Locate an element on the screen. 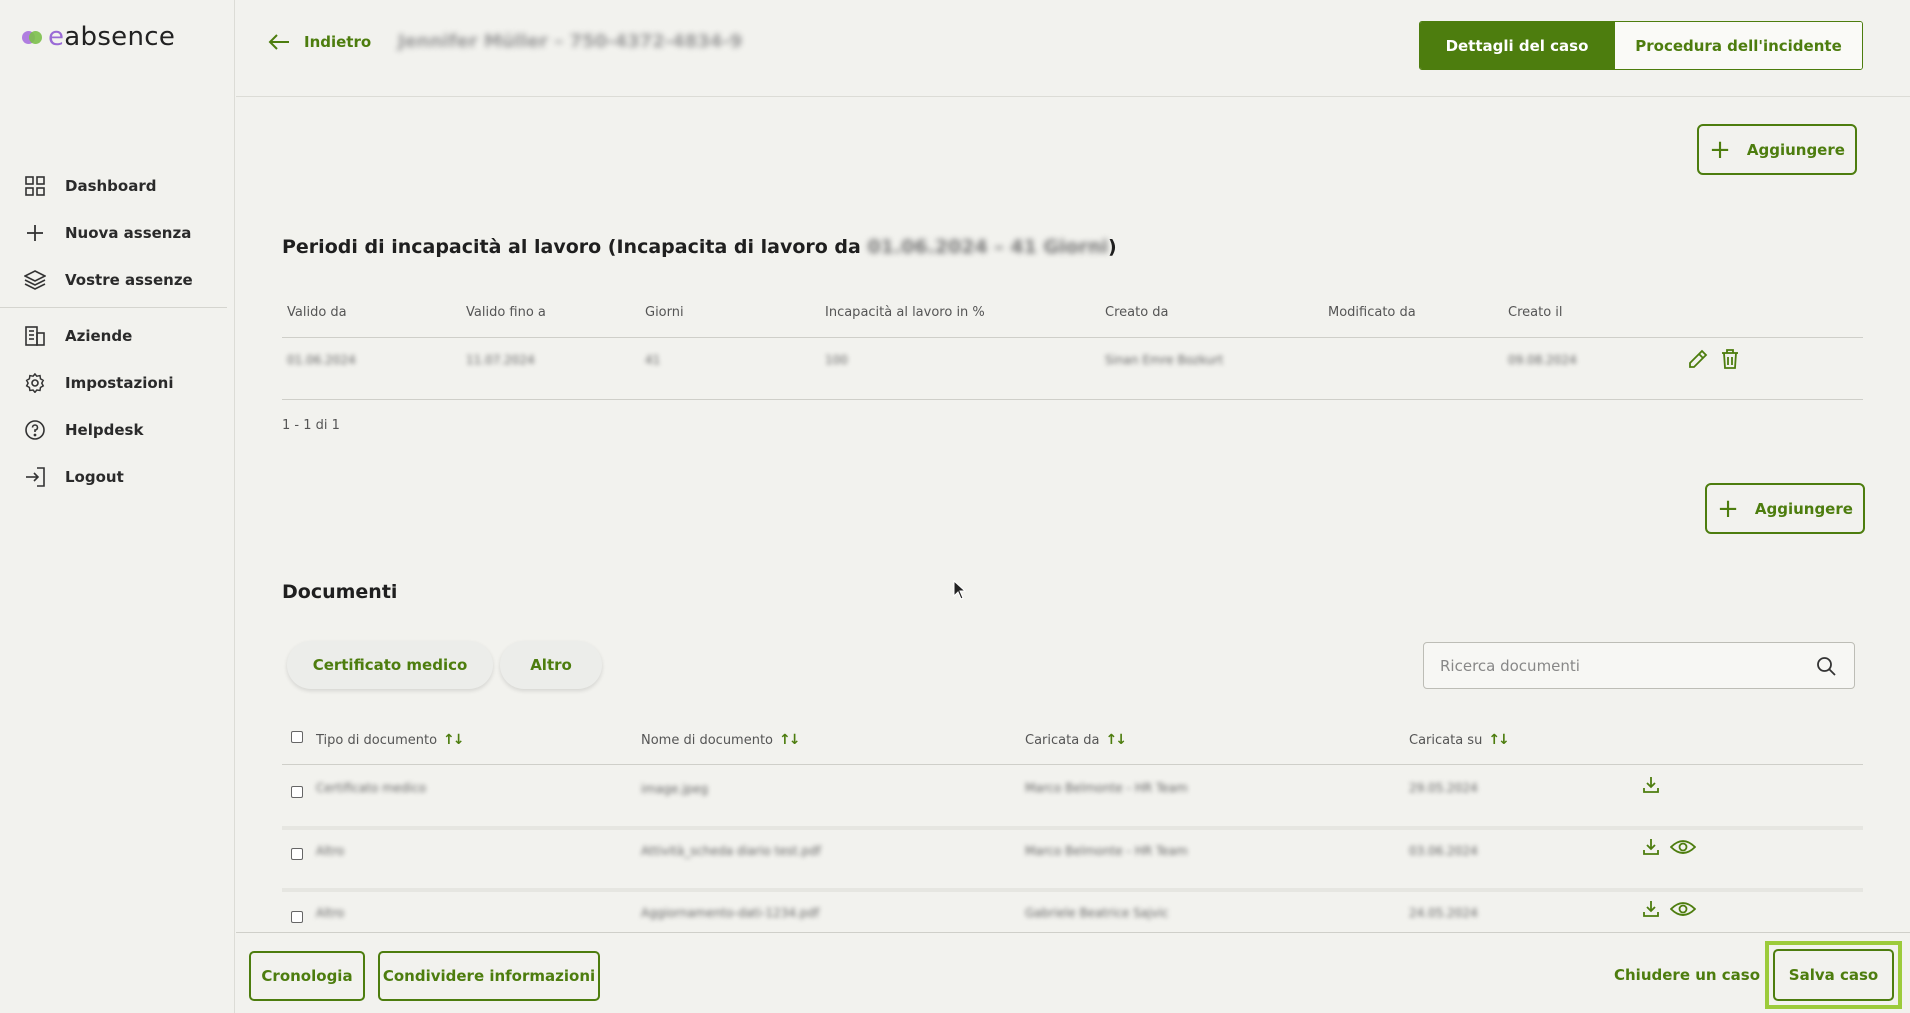 The height and width of the screenshot is (1013, 1910). row-divider is located at coordinates (1072, 890).